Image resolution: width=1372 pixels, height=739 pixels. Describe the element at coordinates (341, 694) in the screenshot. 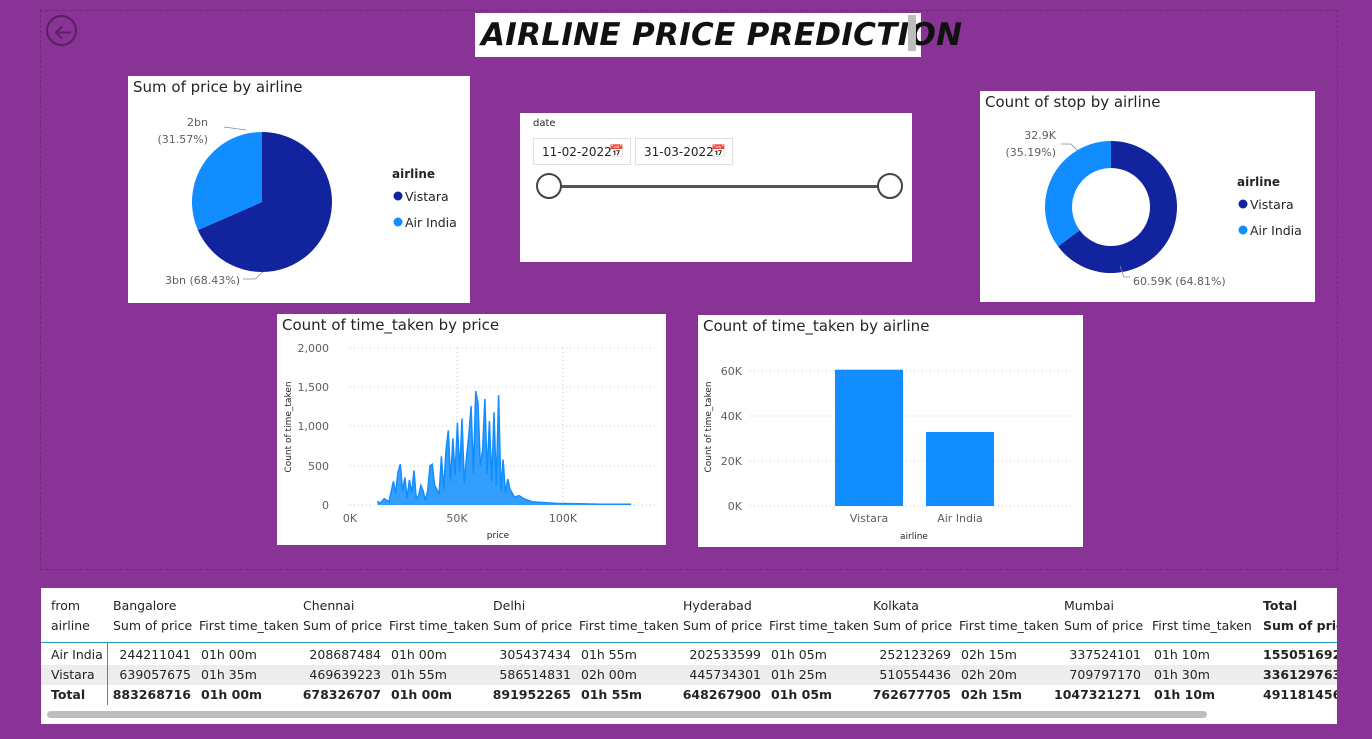

I see `cell-price: 678326707` at that location.